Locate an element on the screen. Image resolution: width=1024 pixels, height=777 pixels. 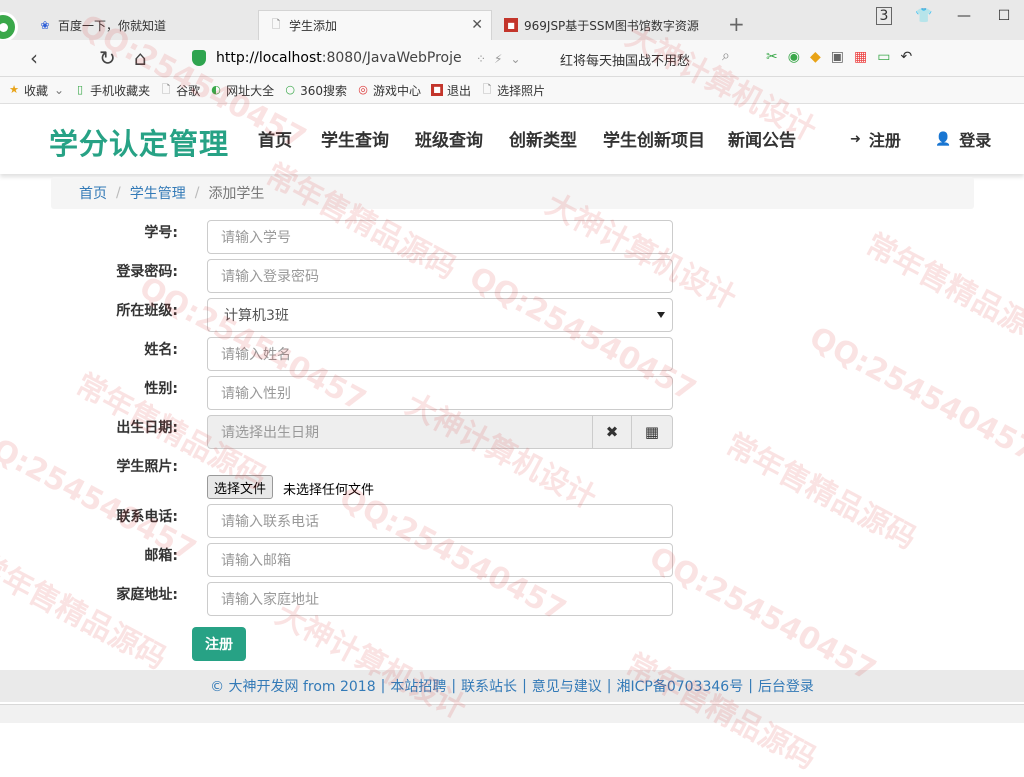
tab-library: ■ 969JSP基于SSM图书馆数字资源 is located at coordinates (601, 25).